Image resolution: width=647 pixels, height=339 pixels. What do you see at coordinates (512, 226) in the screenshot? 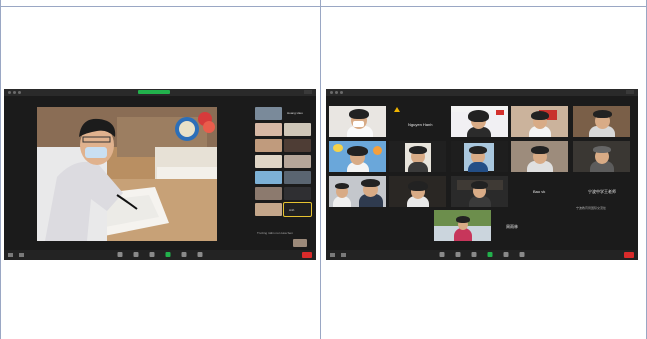
I see `participant-name: 周雨林` at bounding box center [512, 226].